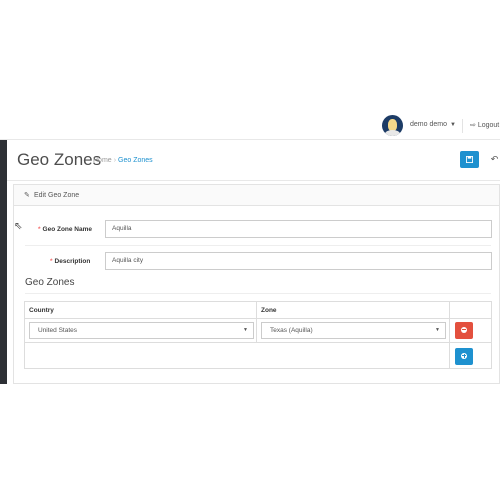 The height and width of the screenshot is (500, 500). I want to click on column-header-country: Country, so click(141, 310).